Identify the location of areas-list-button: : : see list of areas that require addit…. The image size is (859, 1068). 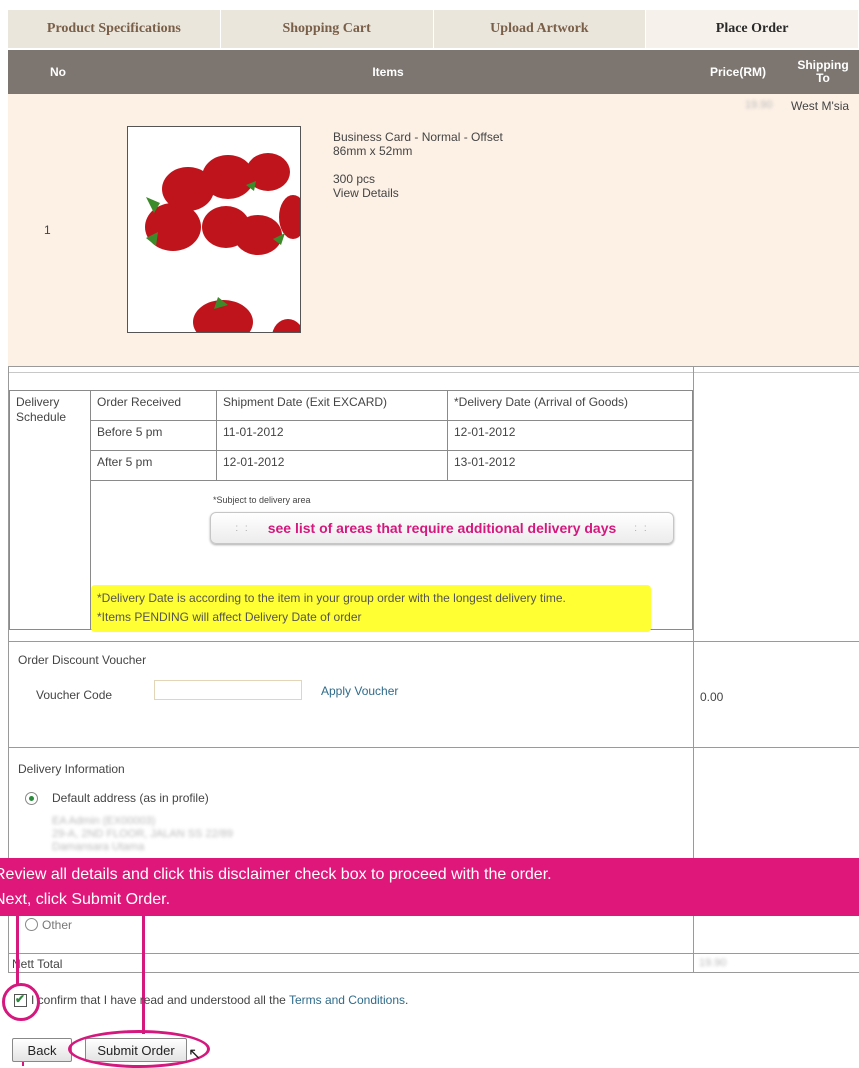
(442, 528).